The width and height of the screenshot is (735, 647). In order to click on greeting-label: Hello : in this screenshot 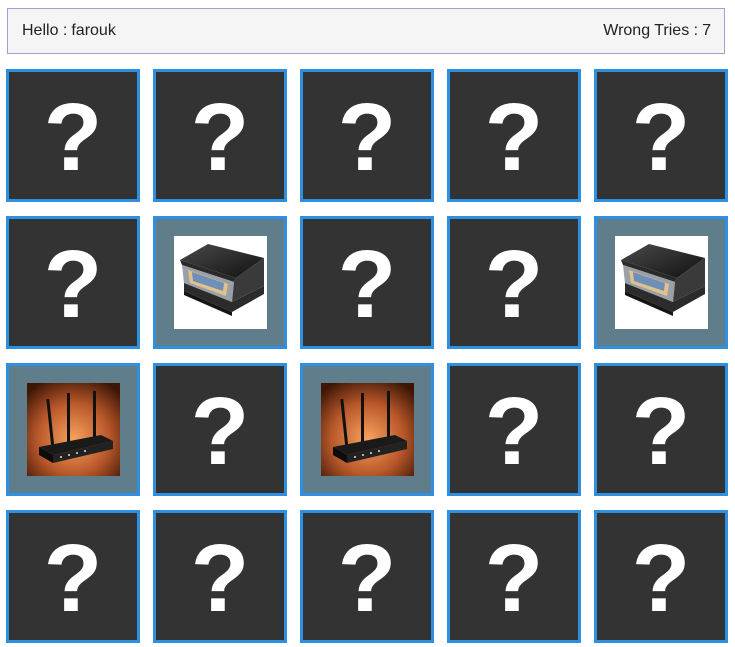, I will do `click(45, 30)`.